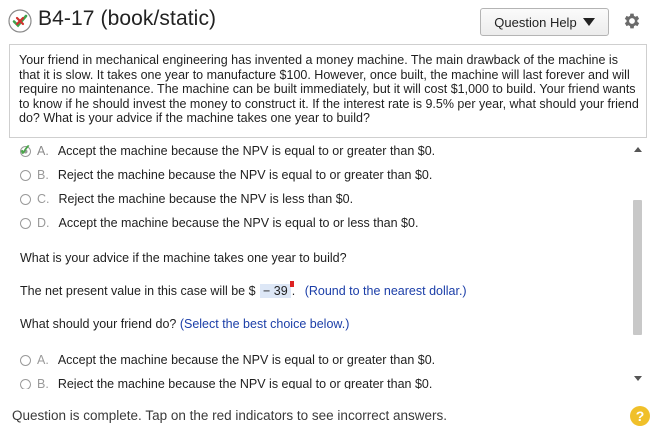 This screenshot has height=429, width=653. I want to click on correct-check-icon: ✓, so click(25, 150).